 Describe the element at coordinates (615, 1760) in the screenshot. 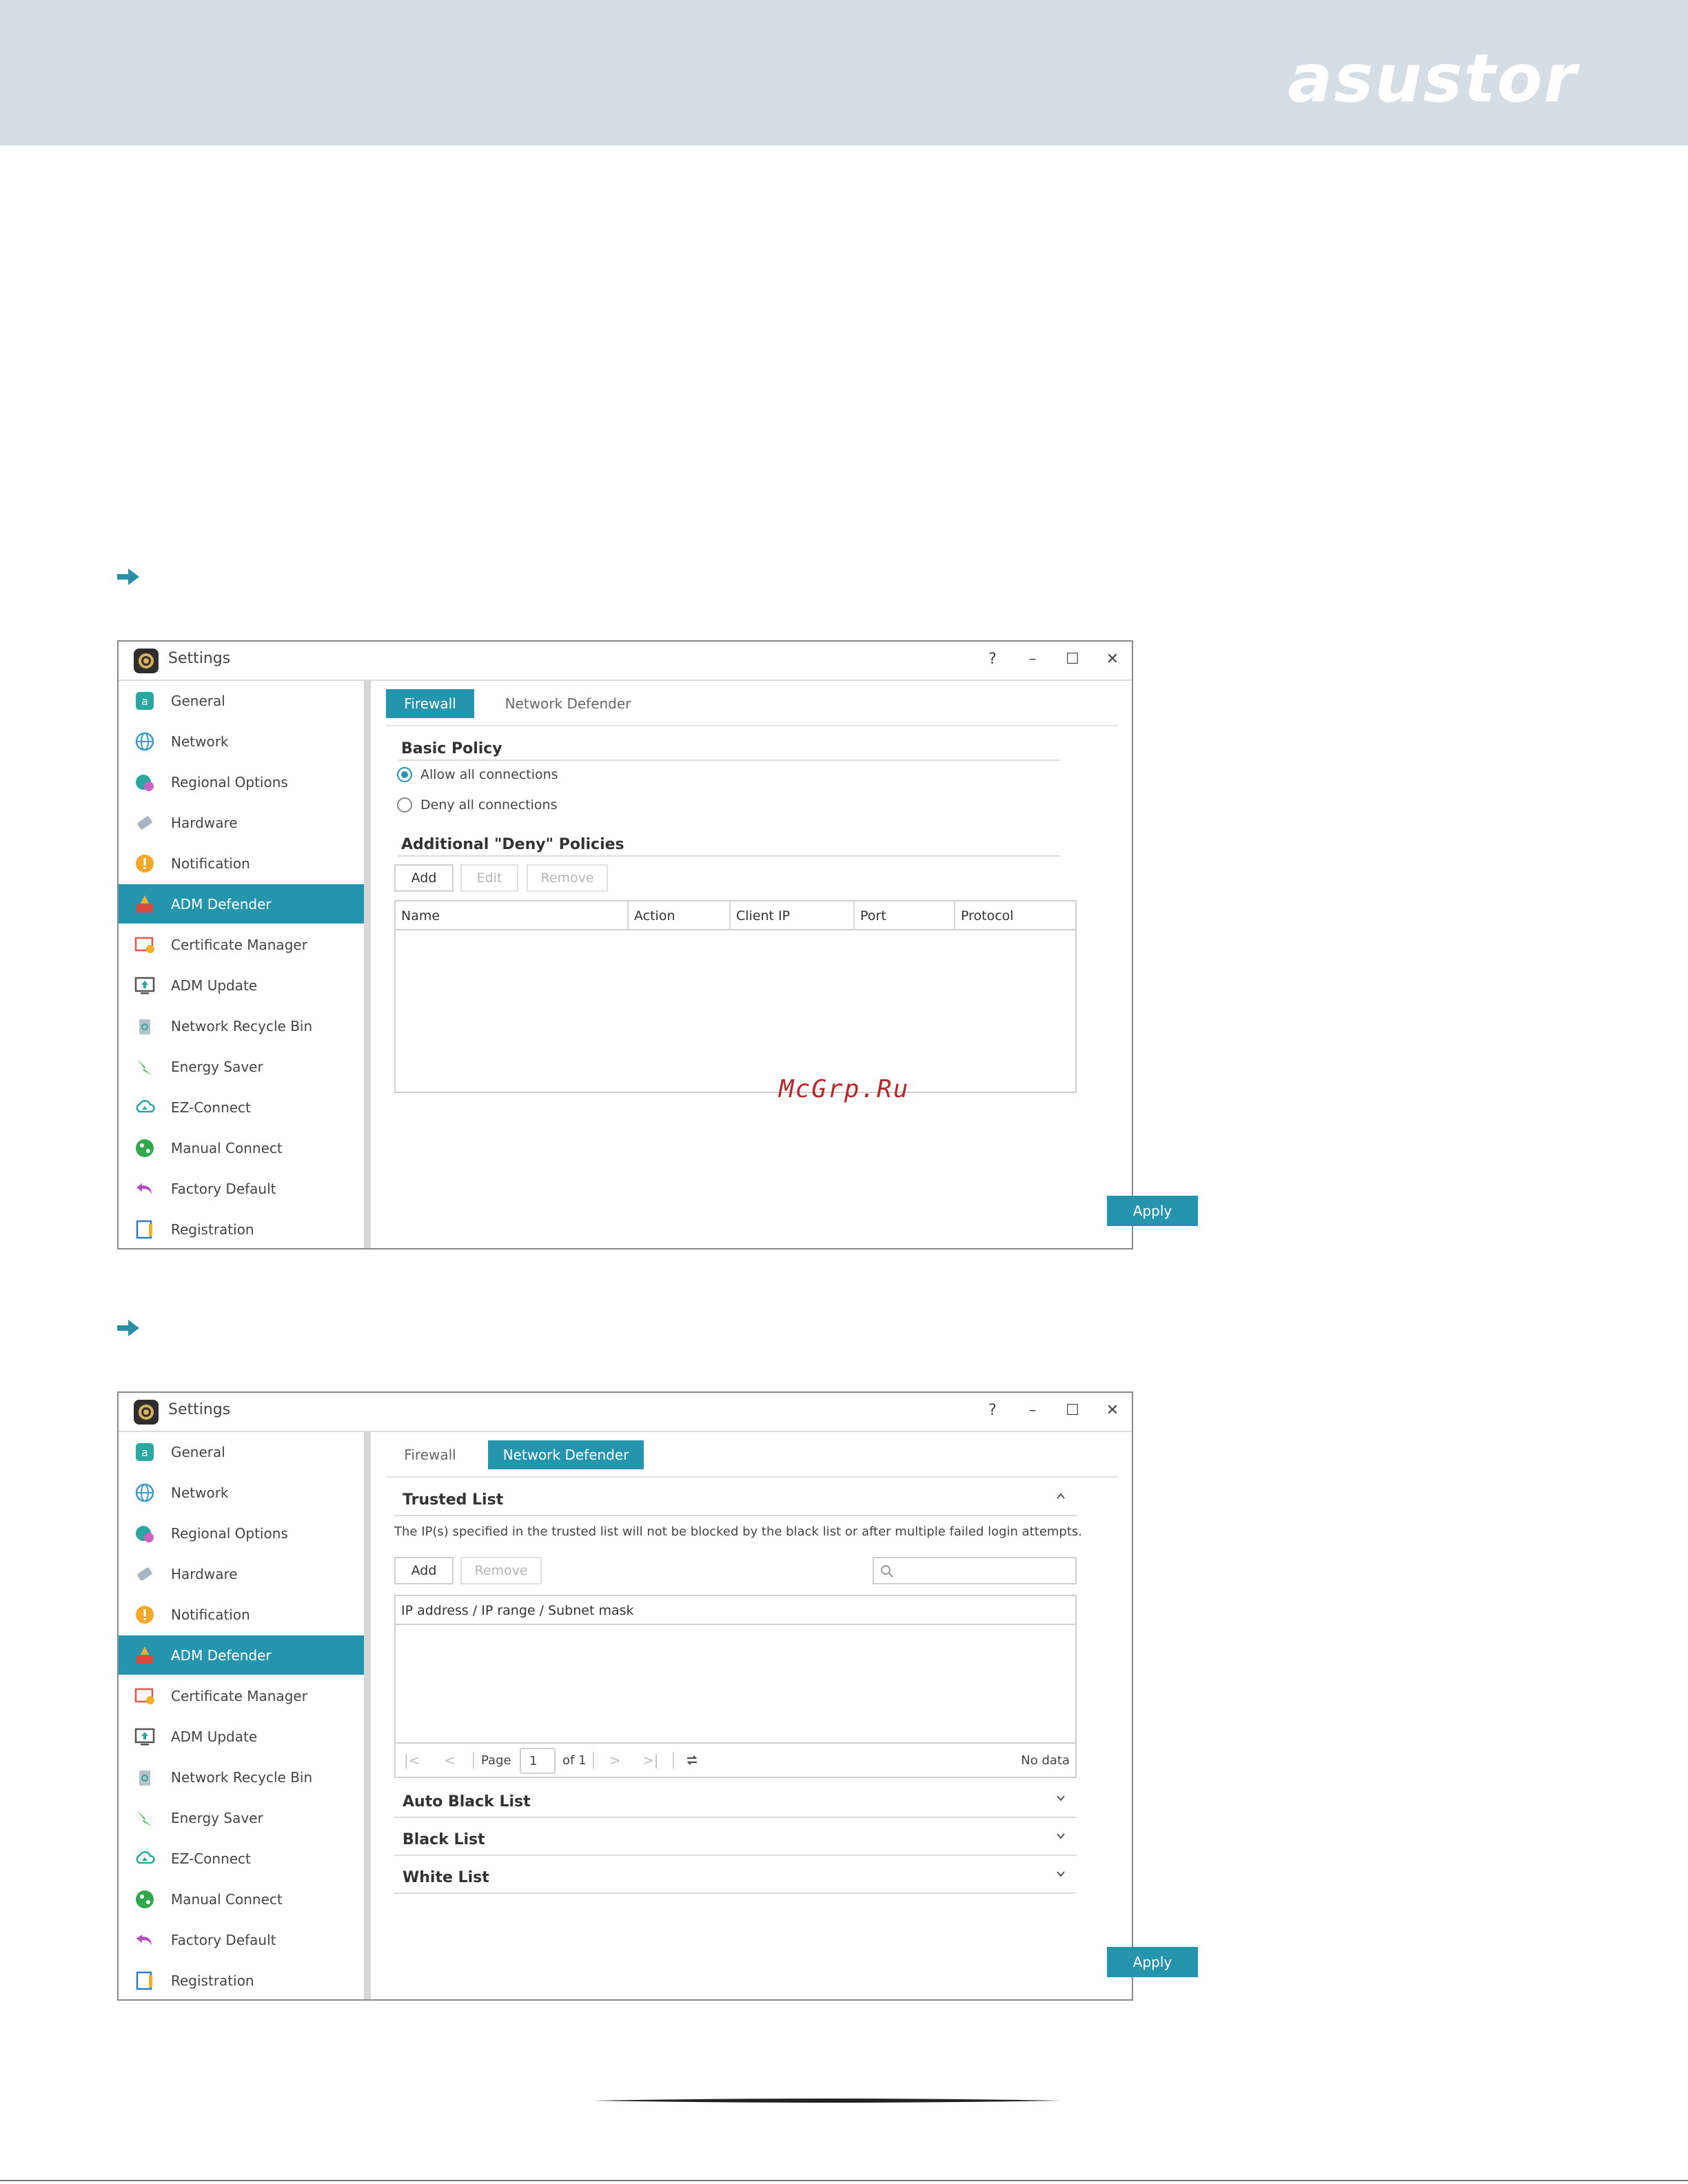

I see `next-page-icon: >` at that location.